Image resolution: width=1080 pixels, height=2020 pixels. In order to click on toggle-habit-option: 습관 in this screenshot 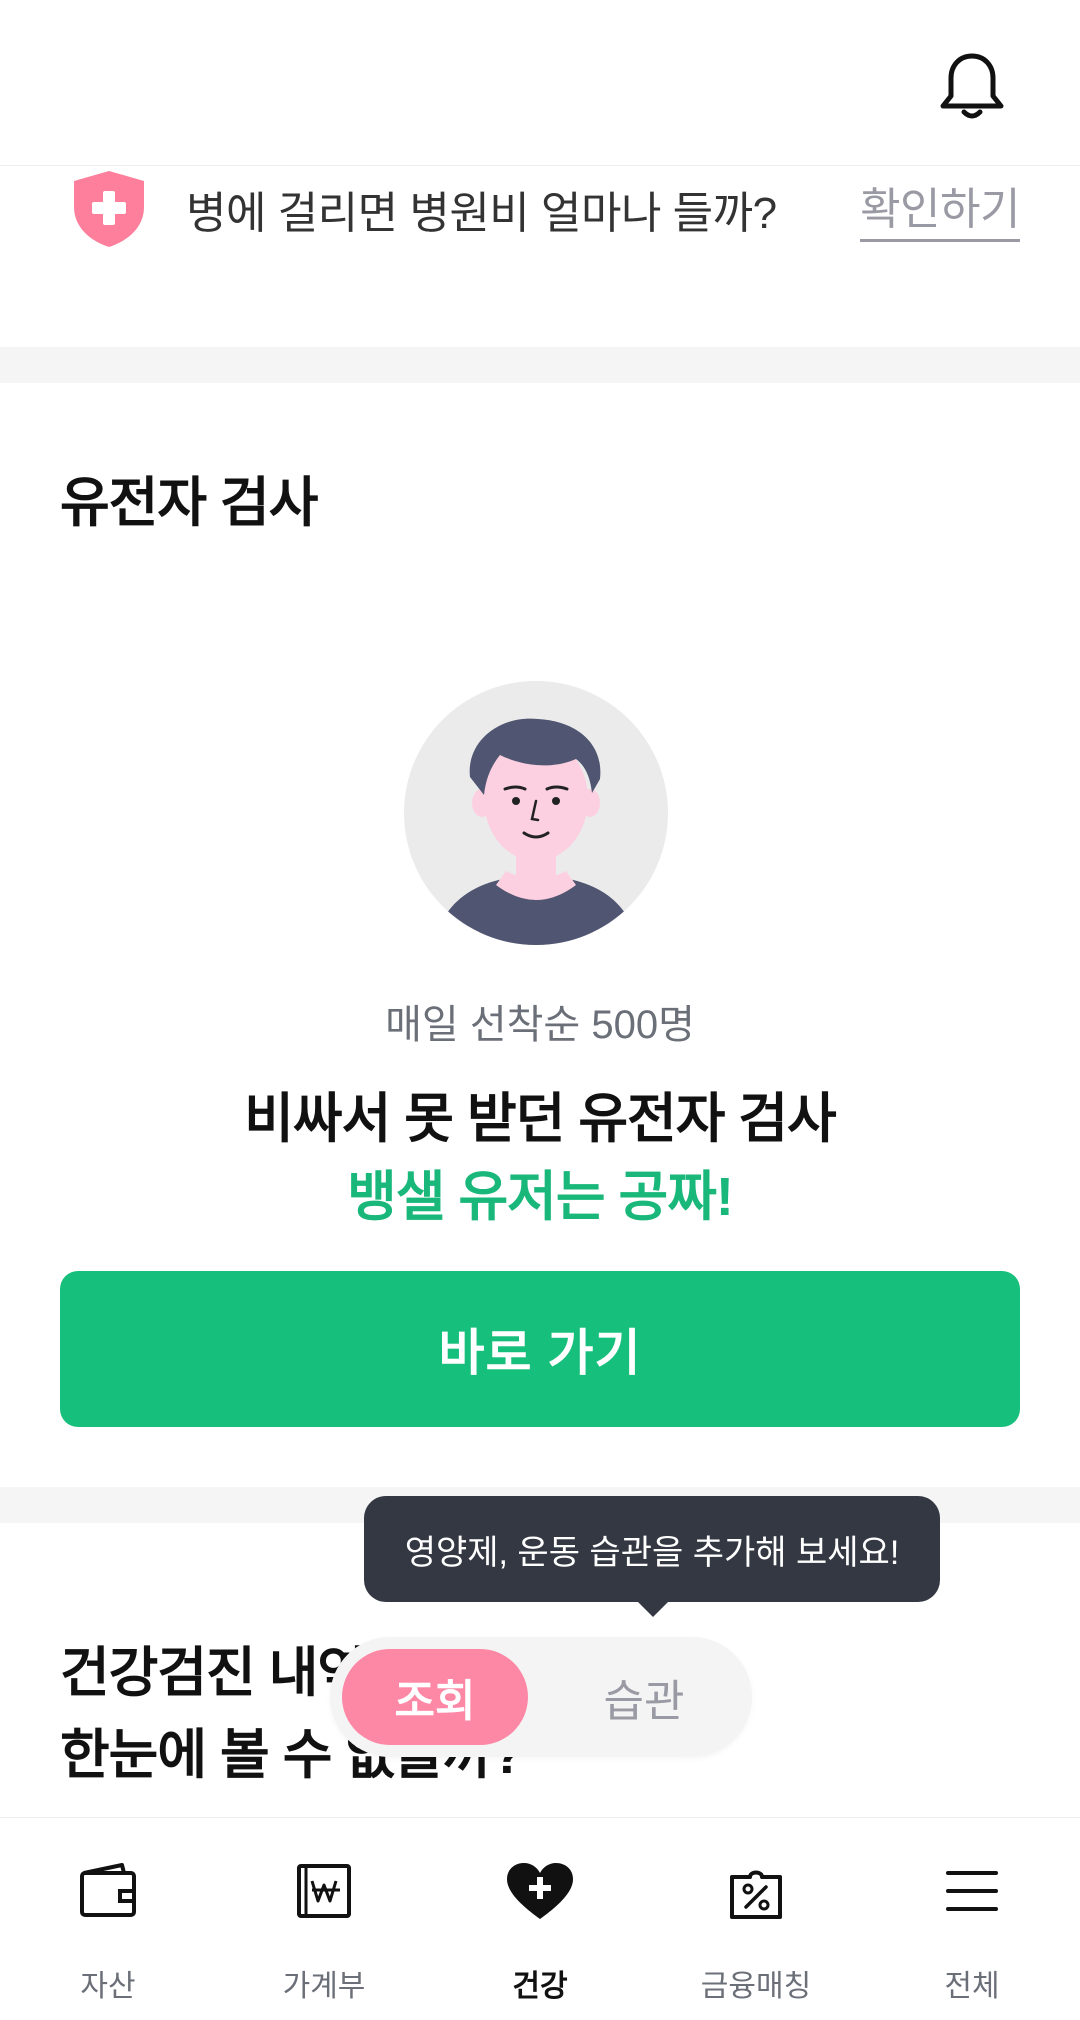, I will do `click(644, 1697)`.